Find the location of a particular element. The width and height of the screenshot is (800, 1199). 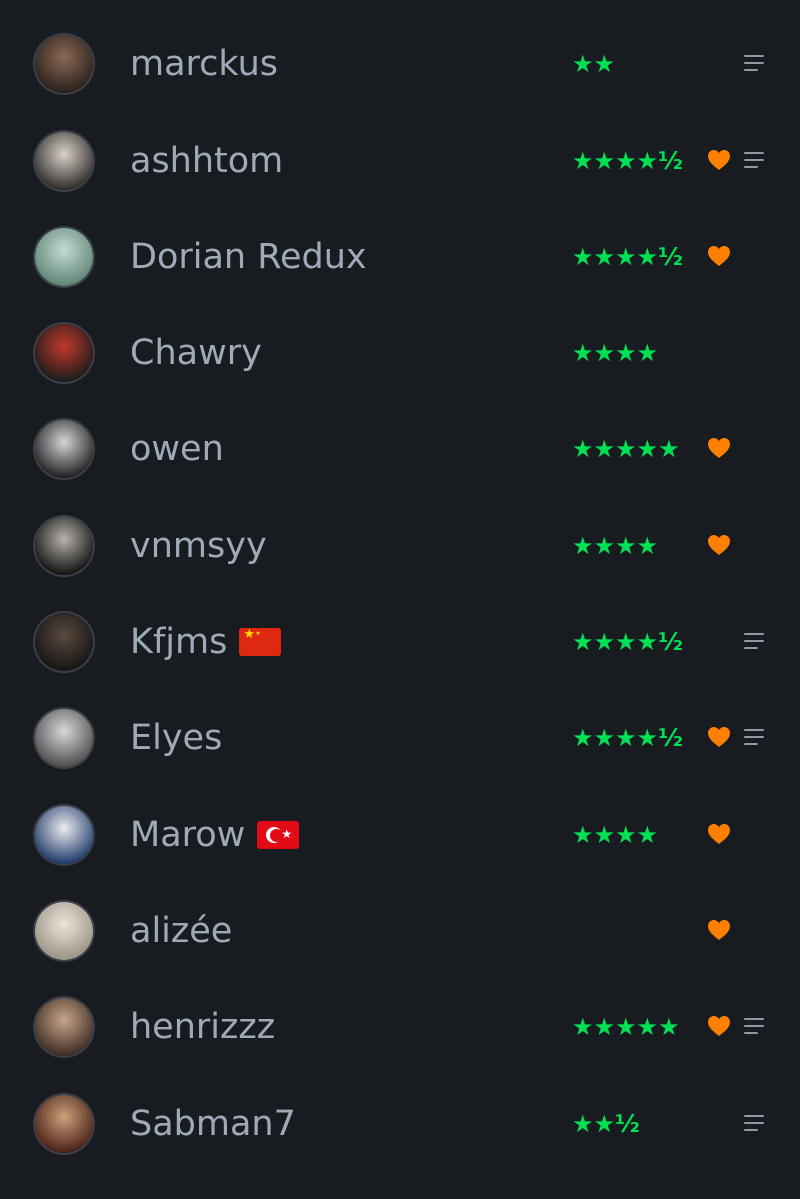

username: lucas is located at coordinates (175, 8).